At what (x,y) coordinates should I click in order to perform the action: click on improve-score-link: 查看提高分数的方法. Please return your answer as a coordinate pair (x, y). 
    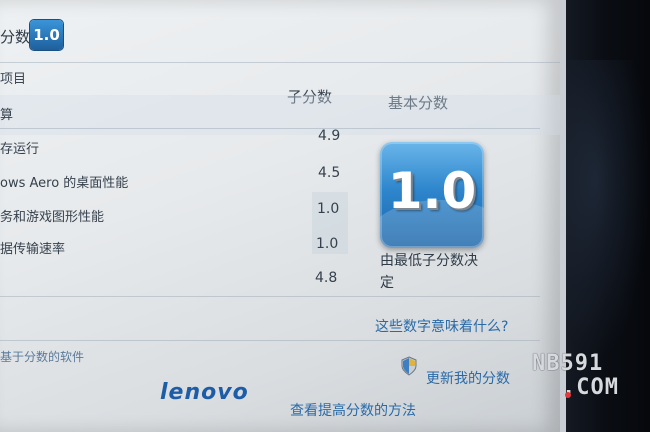
    Looking at the image, I should click on (353, 410).